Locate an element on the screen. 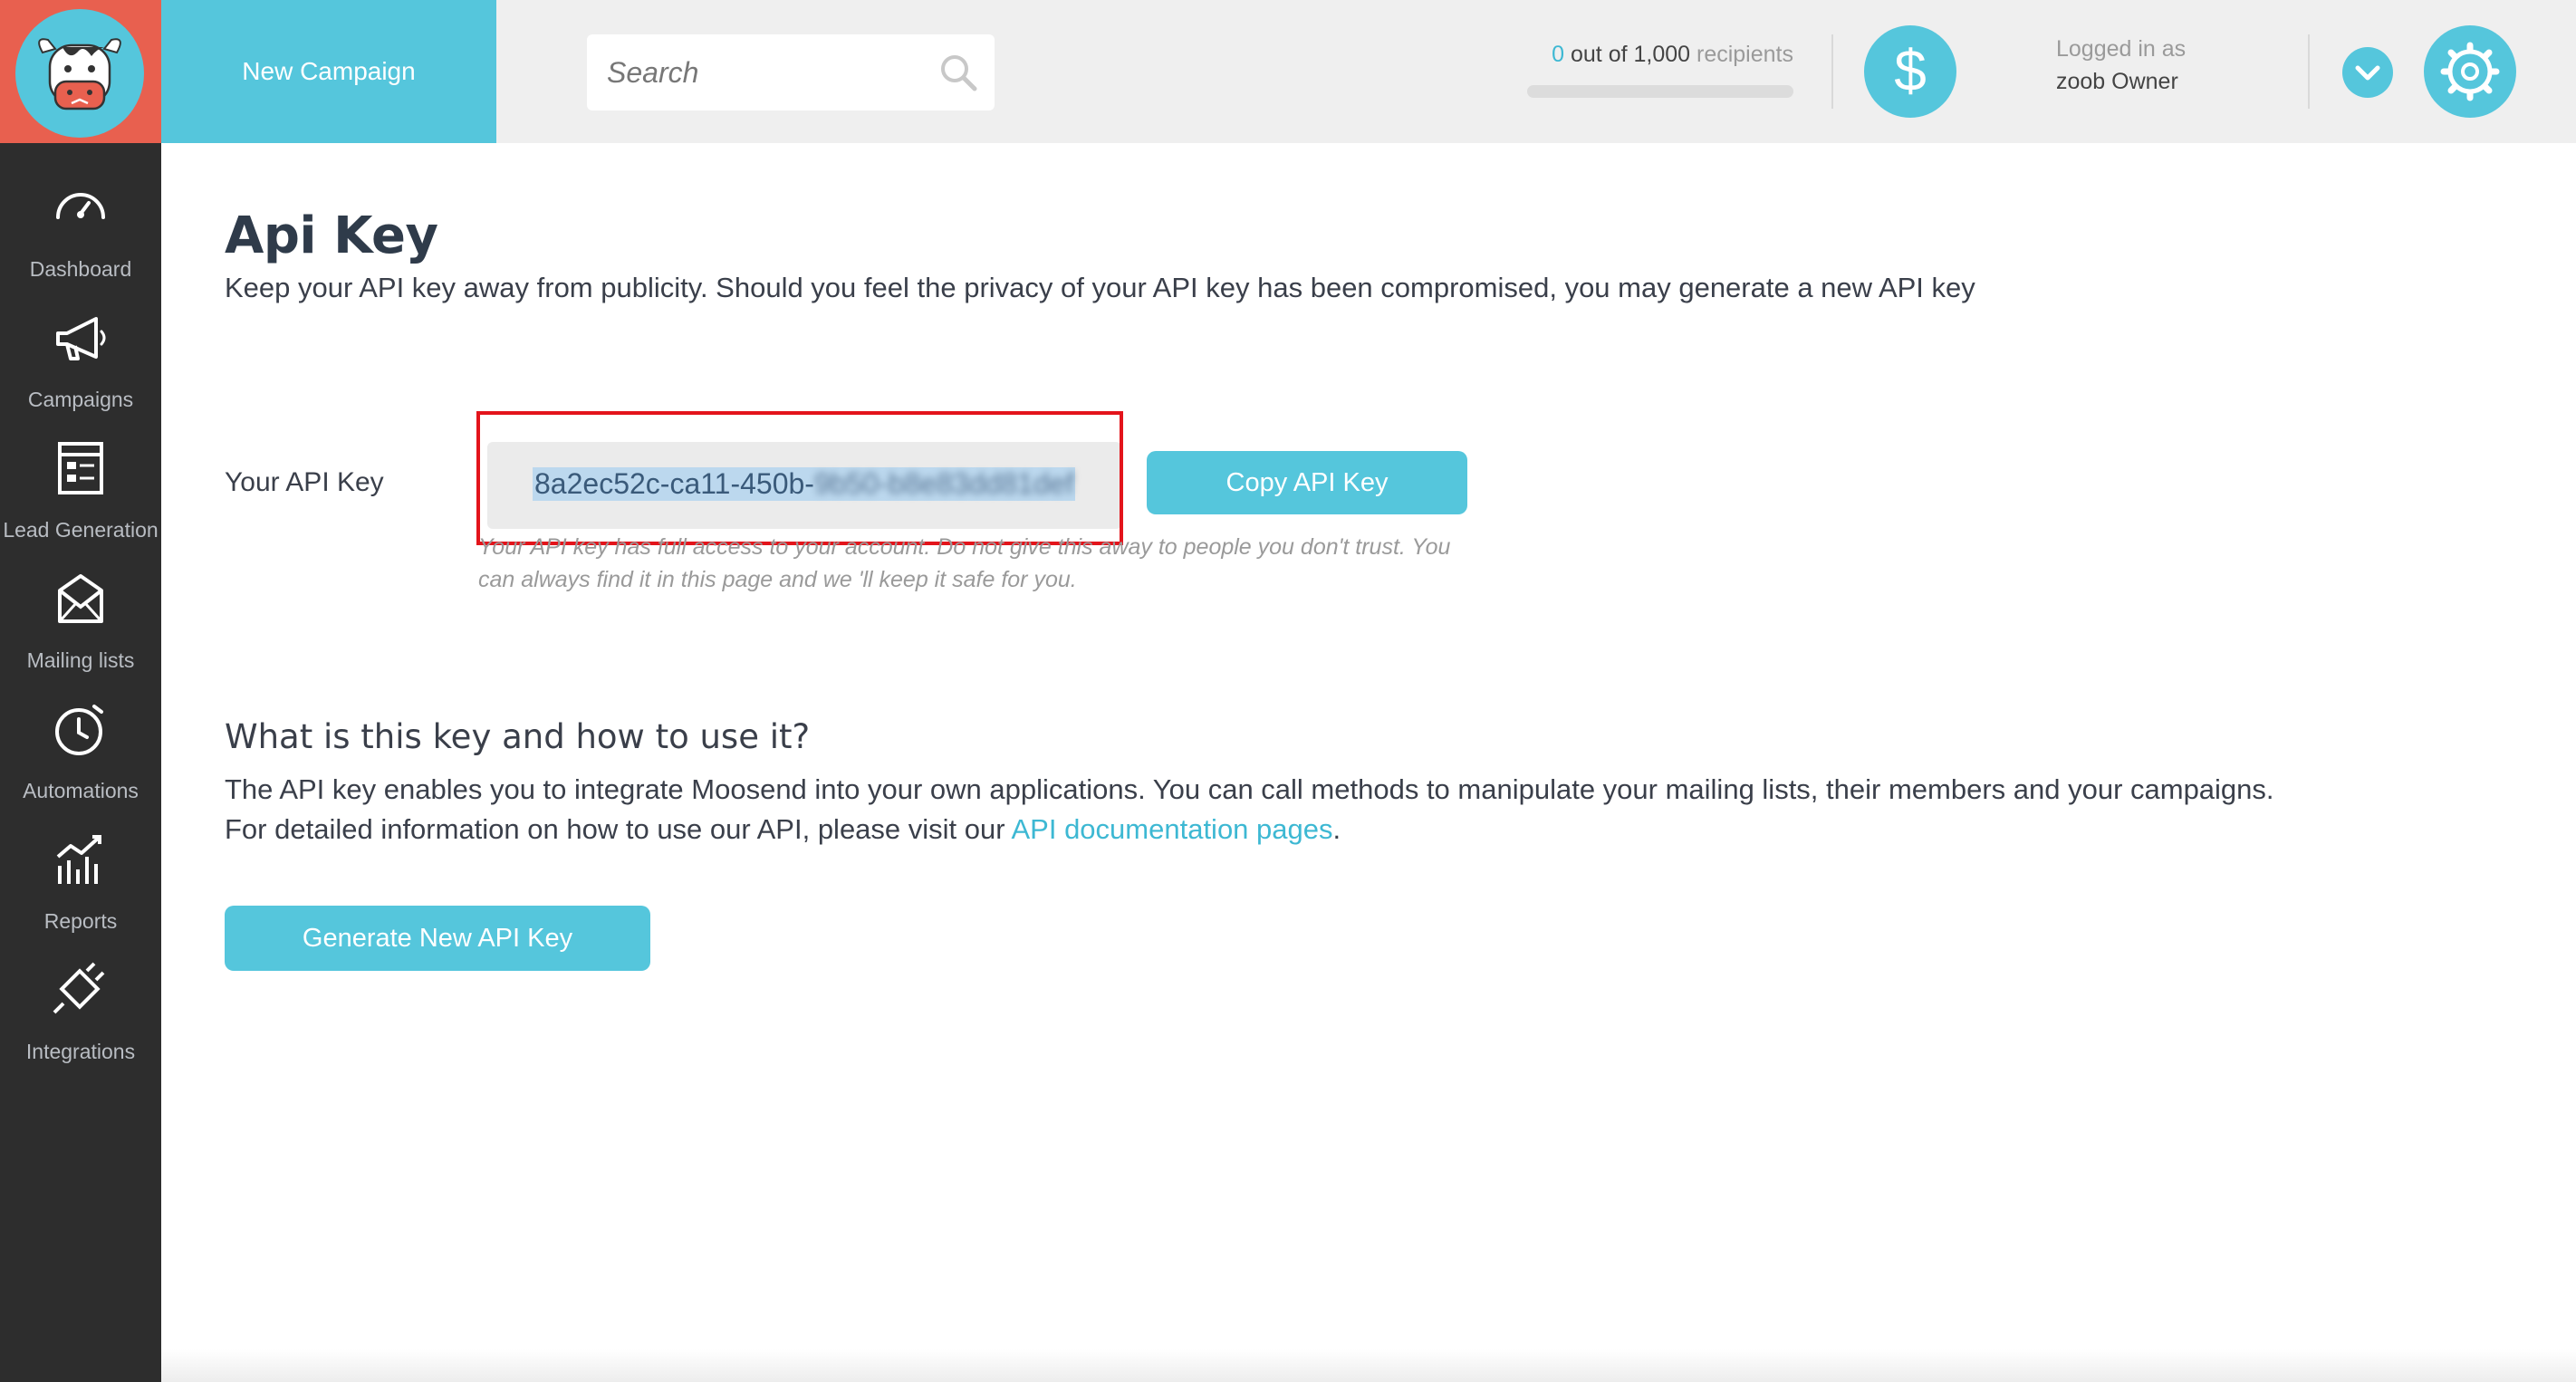  bar-chart-icon is located at coordinates (78, 859).